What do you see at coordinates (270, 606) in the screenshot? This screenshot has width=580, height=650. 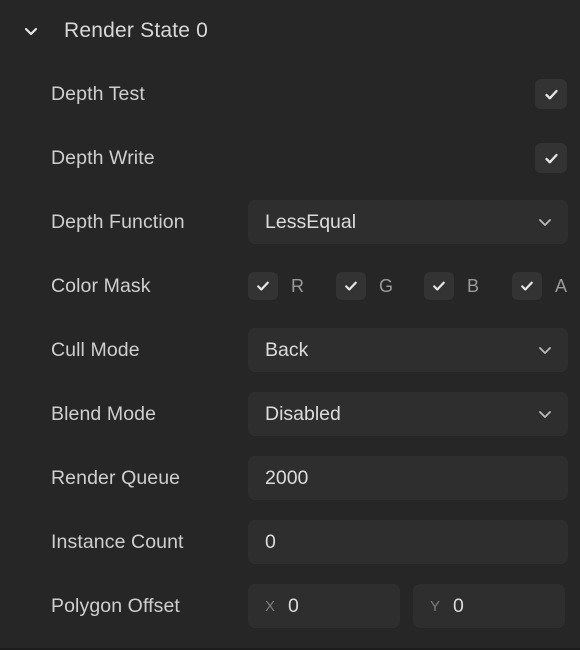 I see `axis-label-x: X` at bounding box center [270, 606].